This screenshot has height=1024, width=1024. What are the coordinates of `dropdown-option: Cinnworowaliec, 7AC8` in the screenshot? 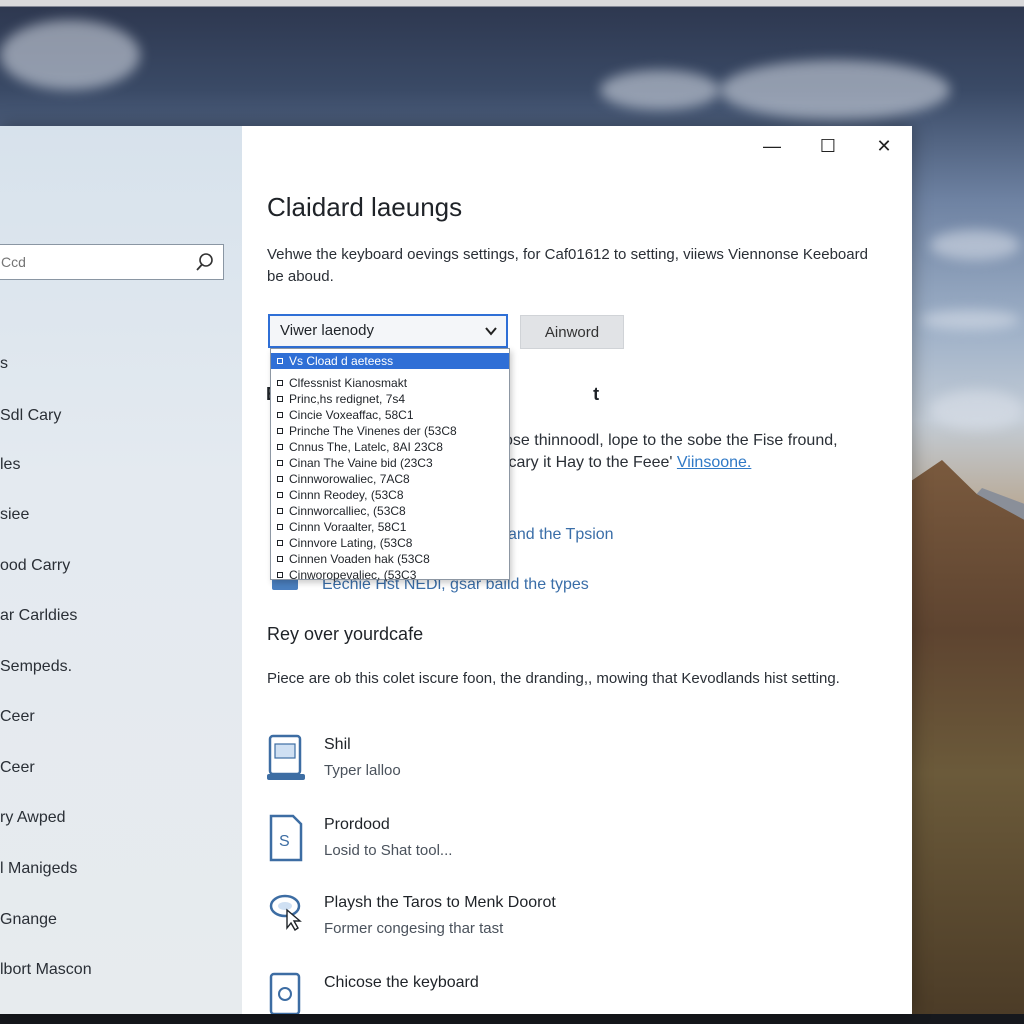 It's located at (390, 479).